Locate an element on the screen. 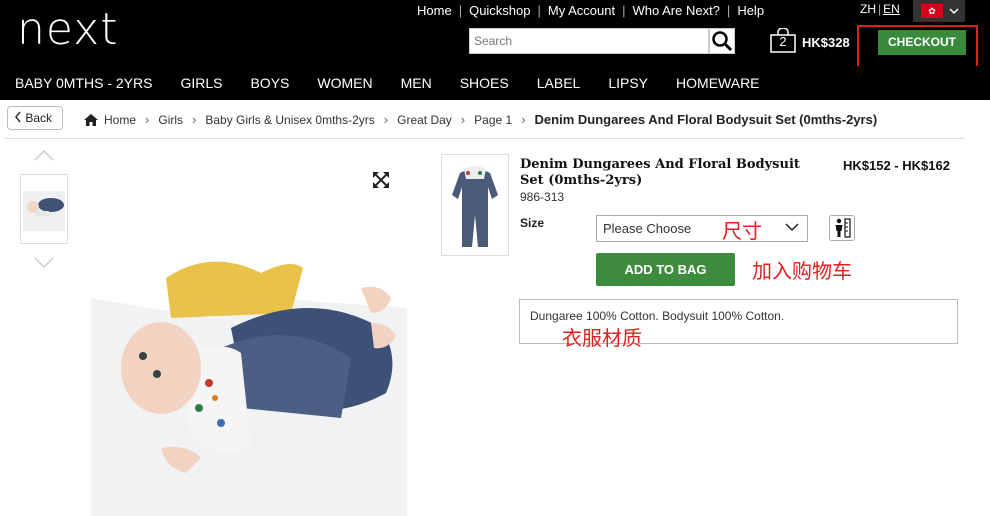  toplink-home: Home is located at coordinates (434, 10).